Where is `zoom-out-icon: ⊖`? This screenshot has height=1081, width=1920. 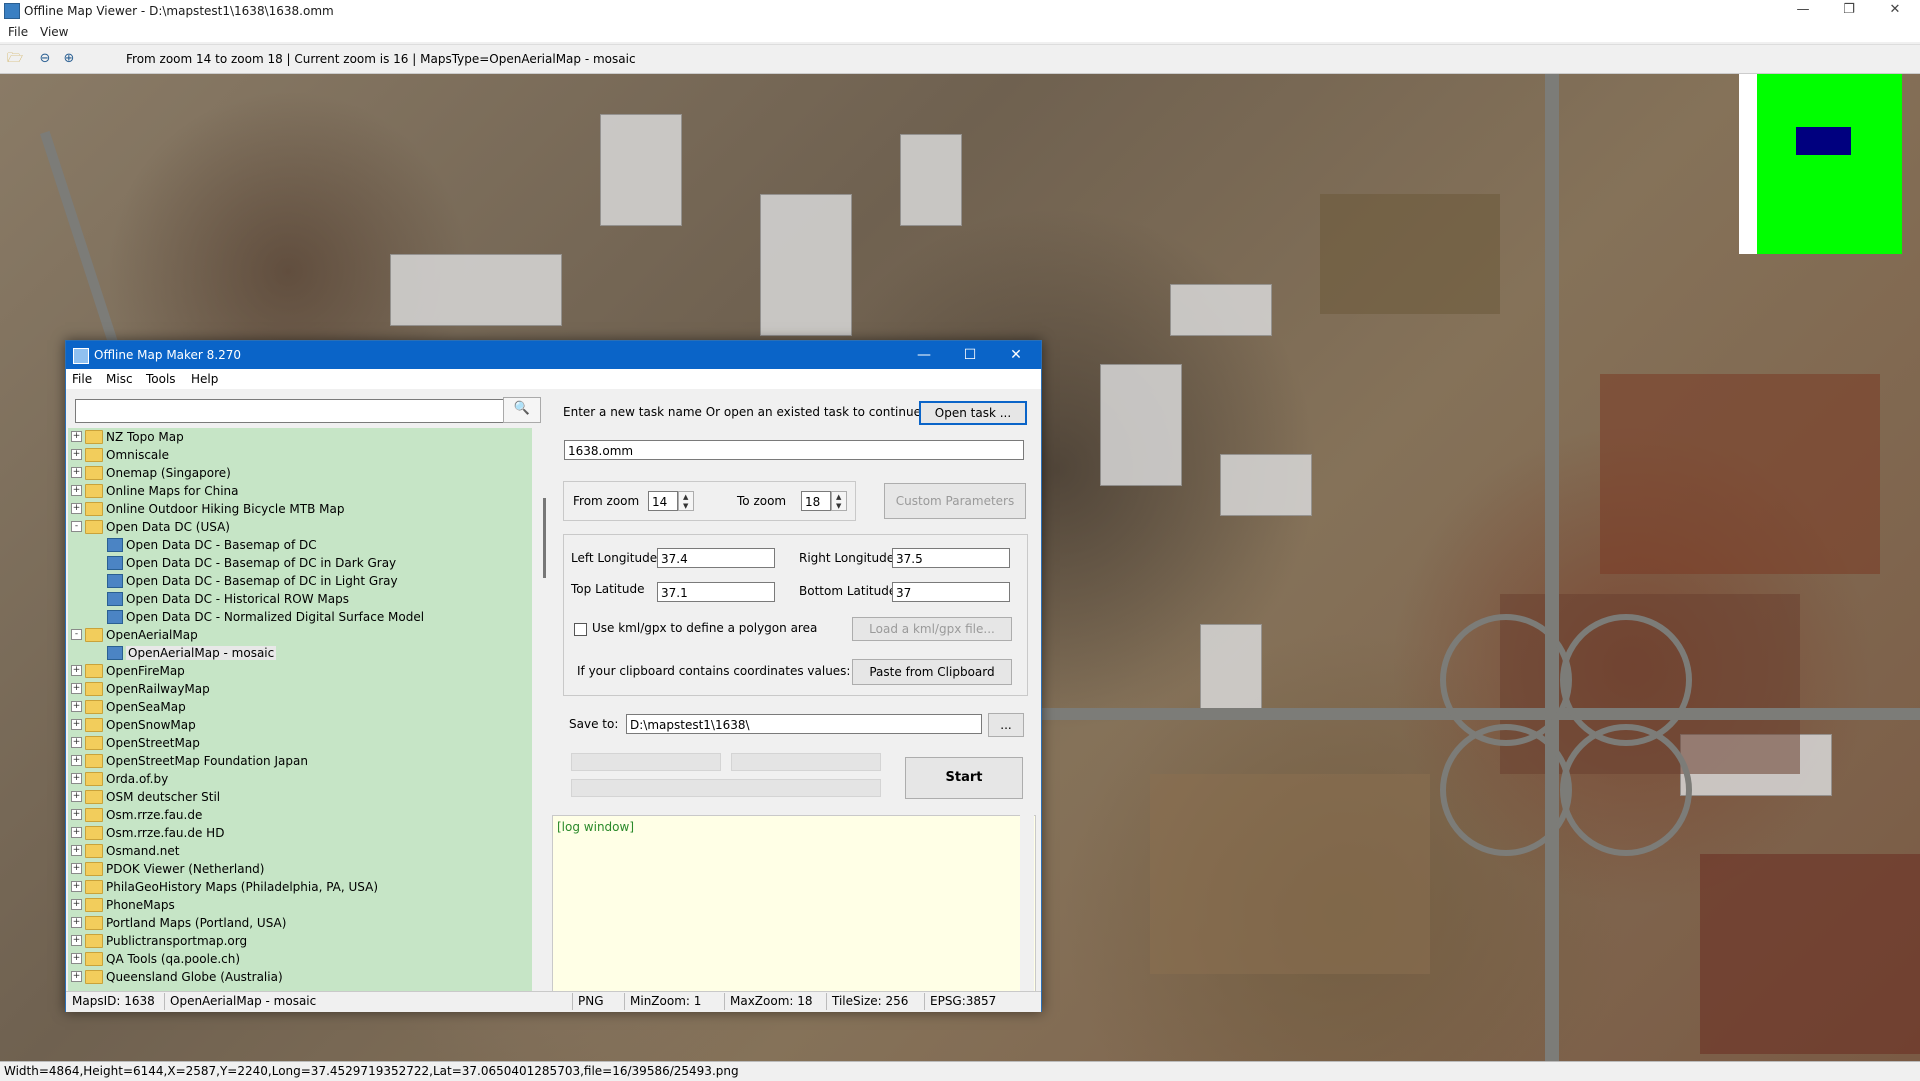
zoom-out-icon: ⊖ is located at coordinates (45, 59).